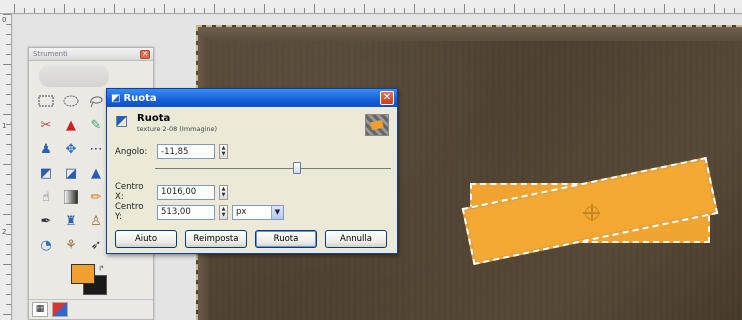 This screenshot has height=320, width=742. I want to click on scale-icon: ◪, so click(71, 173).